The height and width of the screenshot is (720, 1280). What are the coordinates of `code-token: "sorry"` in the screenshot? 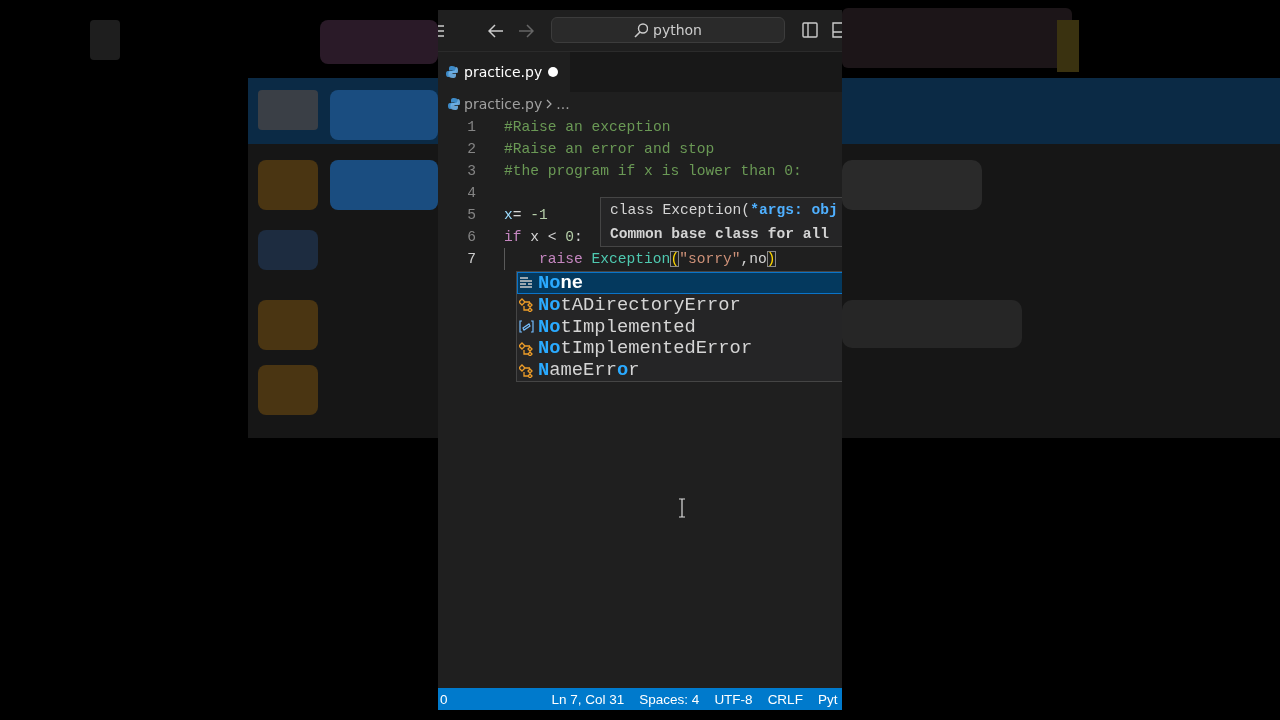 It's located at (710, 259).